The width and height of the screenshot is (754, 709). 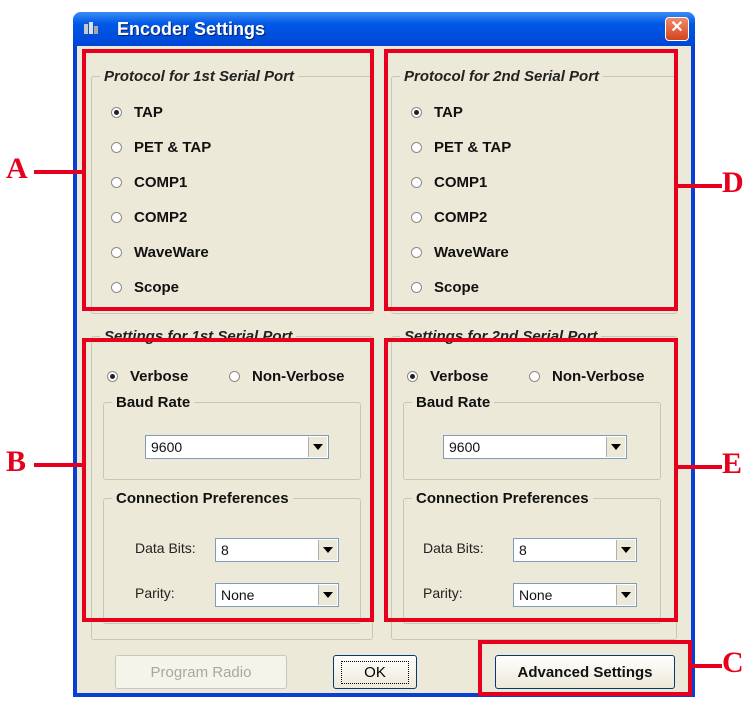 I want to click on highlight-box-a, so click(x=228, y=180).